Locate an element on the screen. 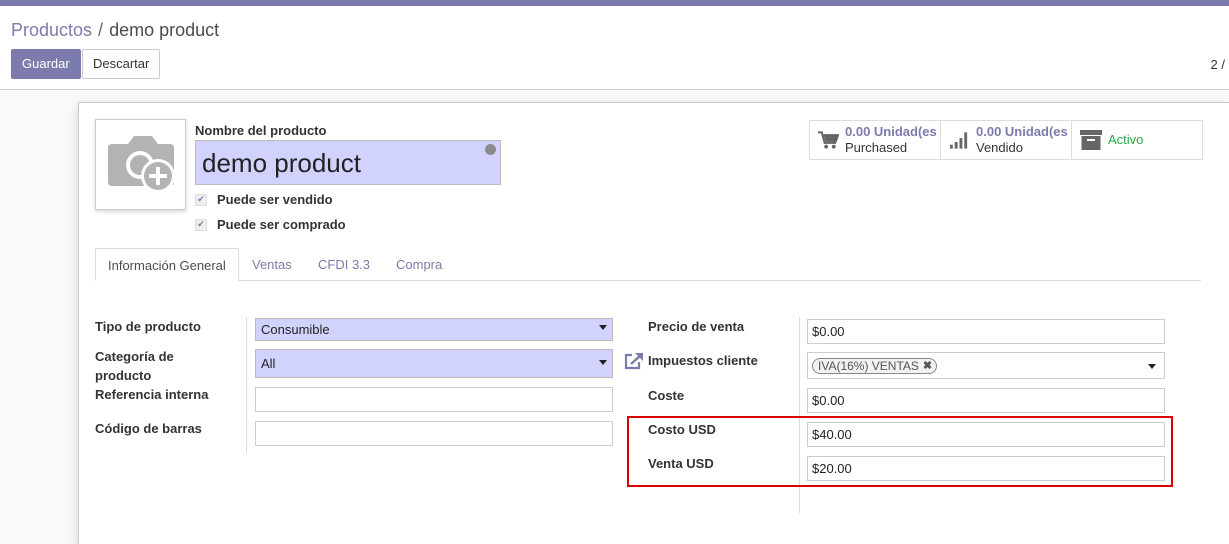 This screenshot has height=544, width=1229. product-name-value: demo product is located at coordinates (281, 163).